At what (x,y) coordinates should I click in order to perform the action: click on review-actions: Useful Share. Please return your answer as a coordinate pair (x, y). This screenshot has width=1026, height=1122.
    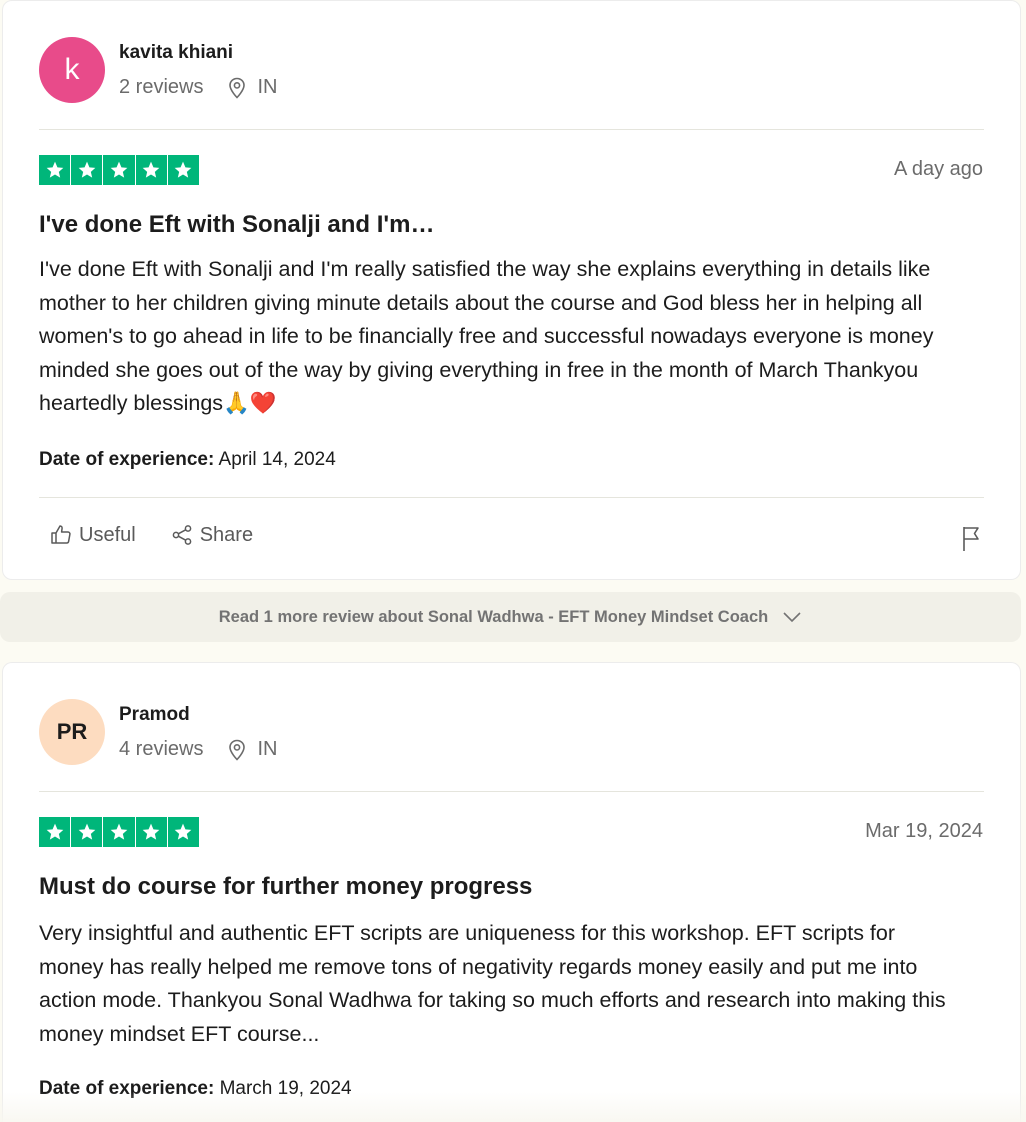
    Looking at the image, I should click on (151, 535).